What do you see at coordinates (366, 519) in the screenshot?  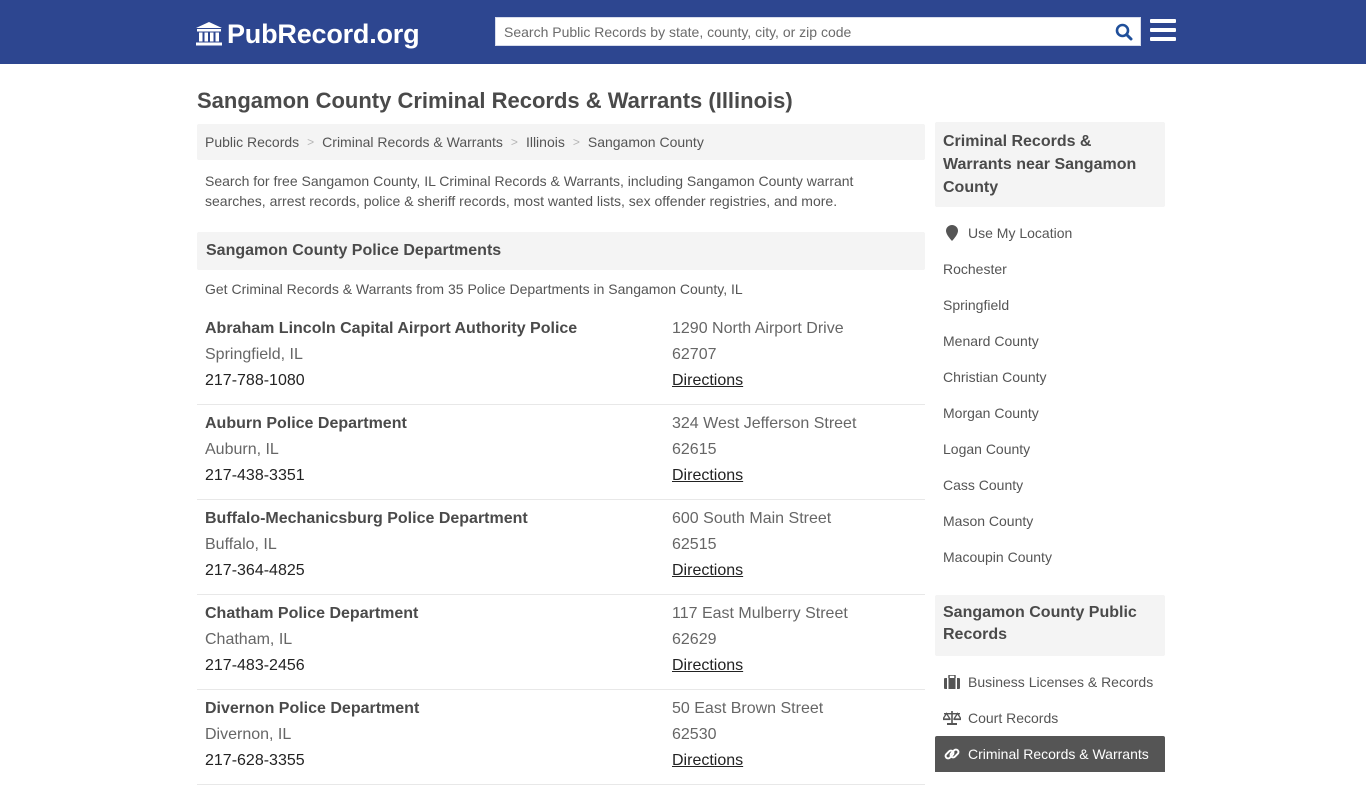 I see `department-name: Buffalo-Mechanicsburg Police Department` at bounding box center [366, 519].